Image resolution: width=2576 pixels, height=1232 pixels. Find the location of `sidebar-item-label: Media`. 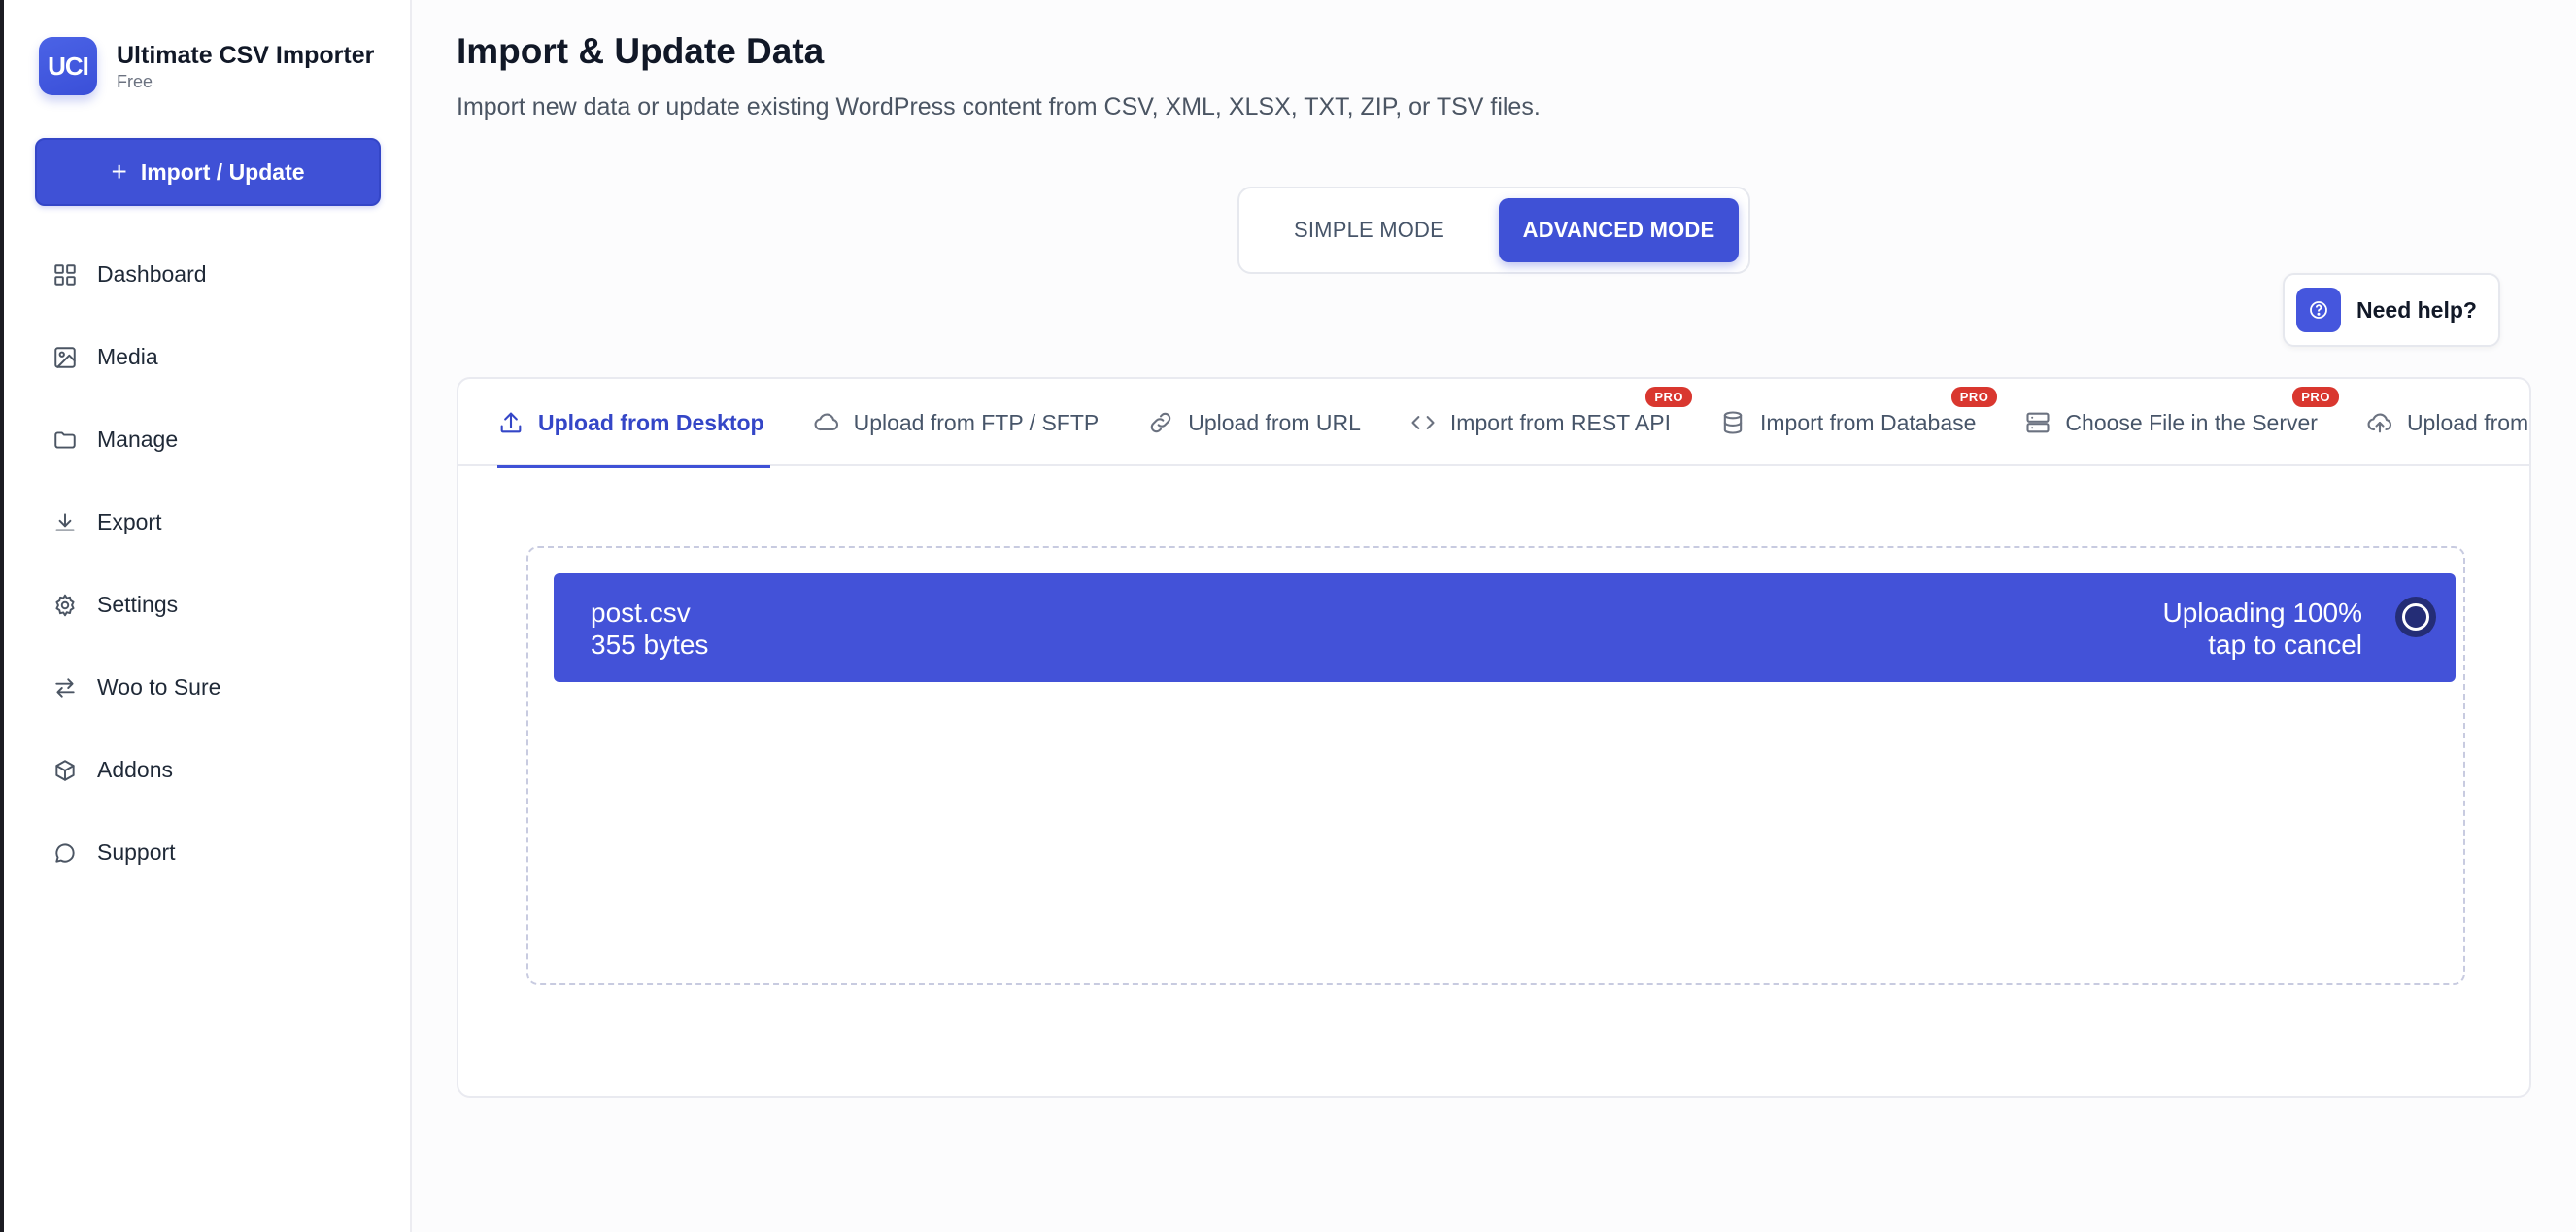

sidebar-item-label: Media is located at coordinates (127, 356).